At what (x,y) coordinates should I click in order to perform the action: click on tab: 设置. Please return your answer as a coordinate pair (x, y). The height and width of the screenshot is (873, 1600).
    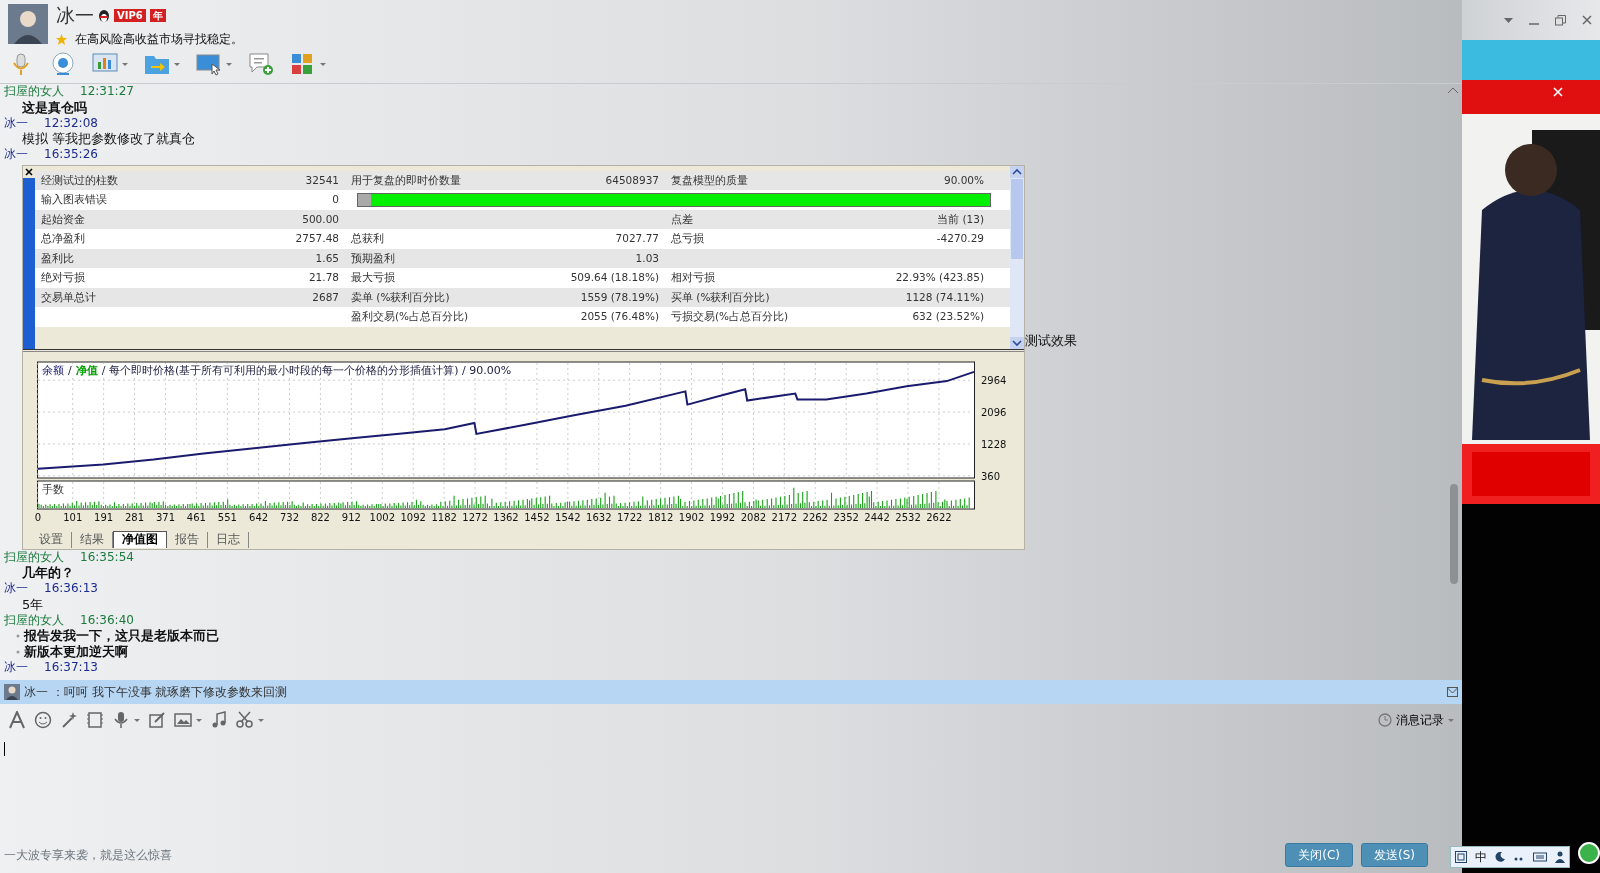
    Looking at the image, I should click on (51, 540).